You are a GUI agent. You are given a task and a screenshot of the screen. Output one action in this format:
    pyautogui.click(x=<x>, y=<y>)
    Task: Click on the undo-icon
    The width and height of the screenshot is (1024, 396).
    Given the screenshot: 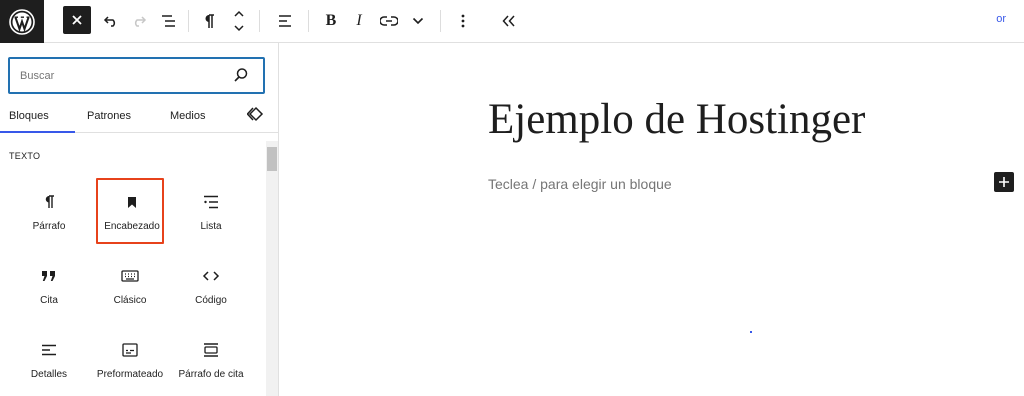 What is the action you would take?
    pyautogui.click(x=109, y=21)
    